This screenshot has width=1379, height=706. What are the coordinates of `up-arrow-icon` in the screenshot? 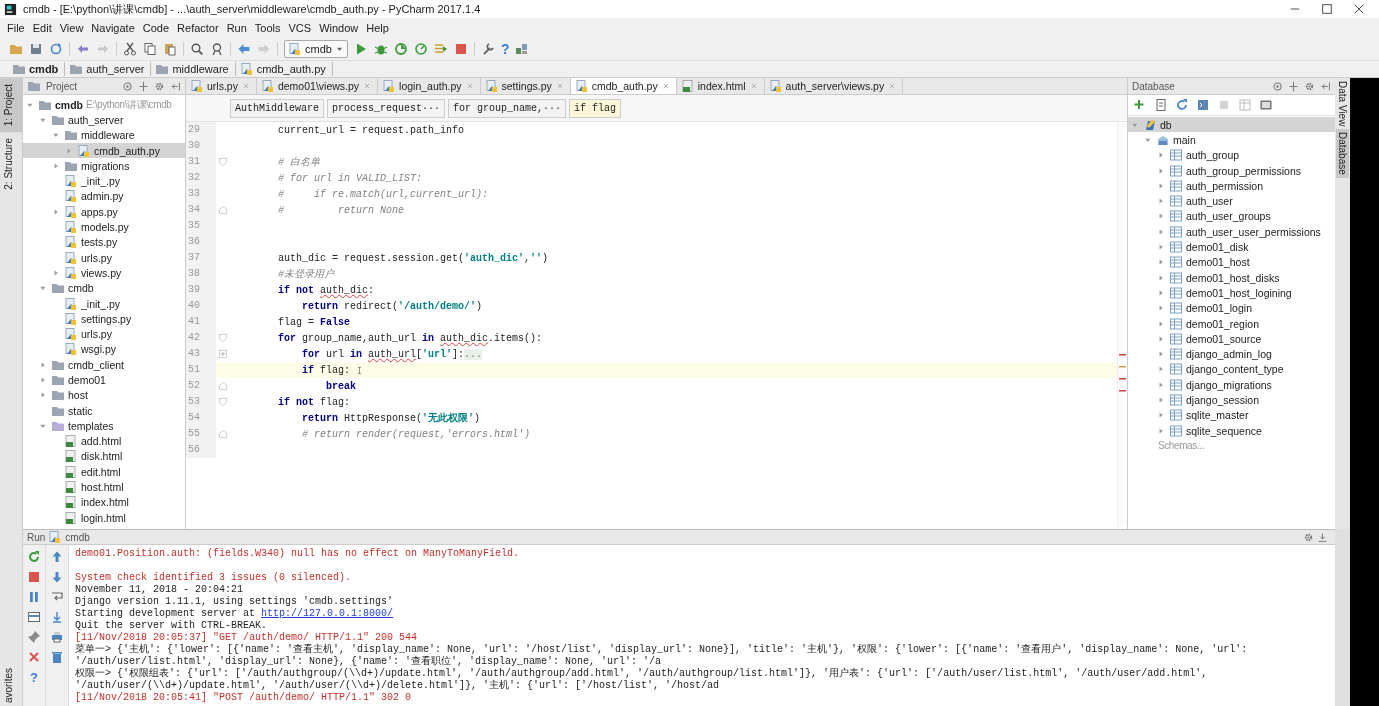 It's located at (57, 557).